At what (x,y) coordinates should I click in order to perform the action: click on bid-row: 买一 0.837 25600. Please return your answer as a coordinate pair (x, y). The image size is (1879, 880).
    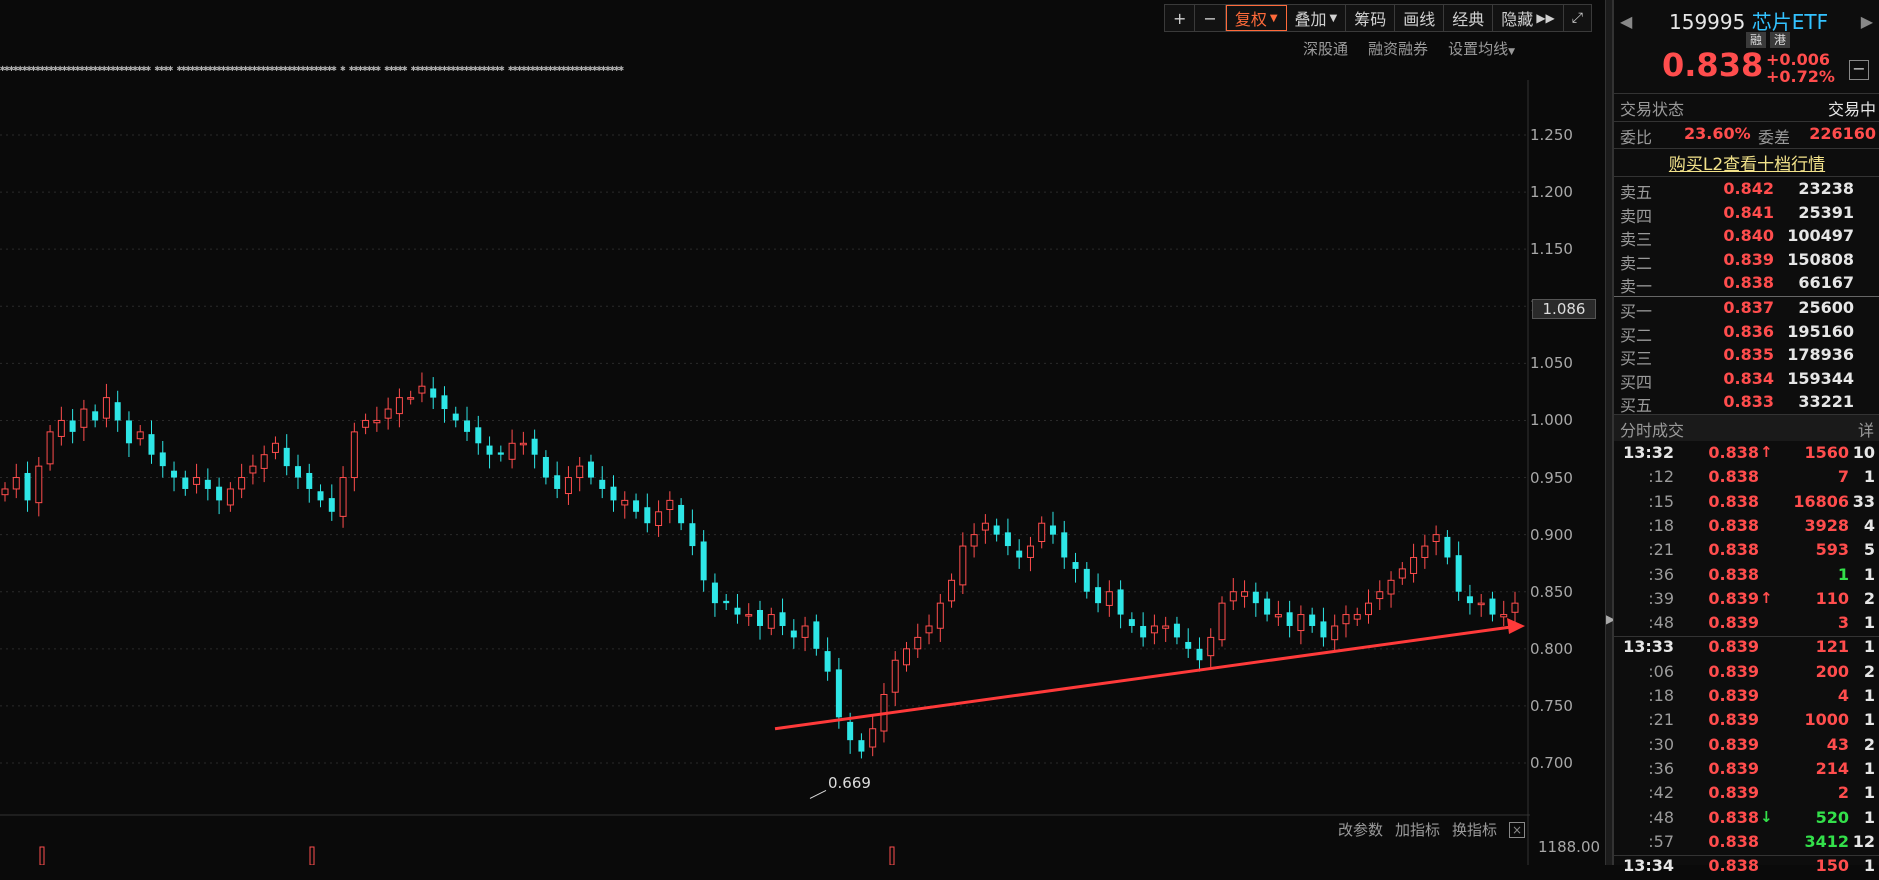
    Looking at the image, I should click on (1746, 309).